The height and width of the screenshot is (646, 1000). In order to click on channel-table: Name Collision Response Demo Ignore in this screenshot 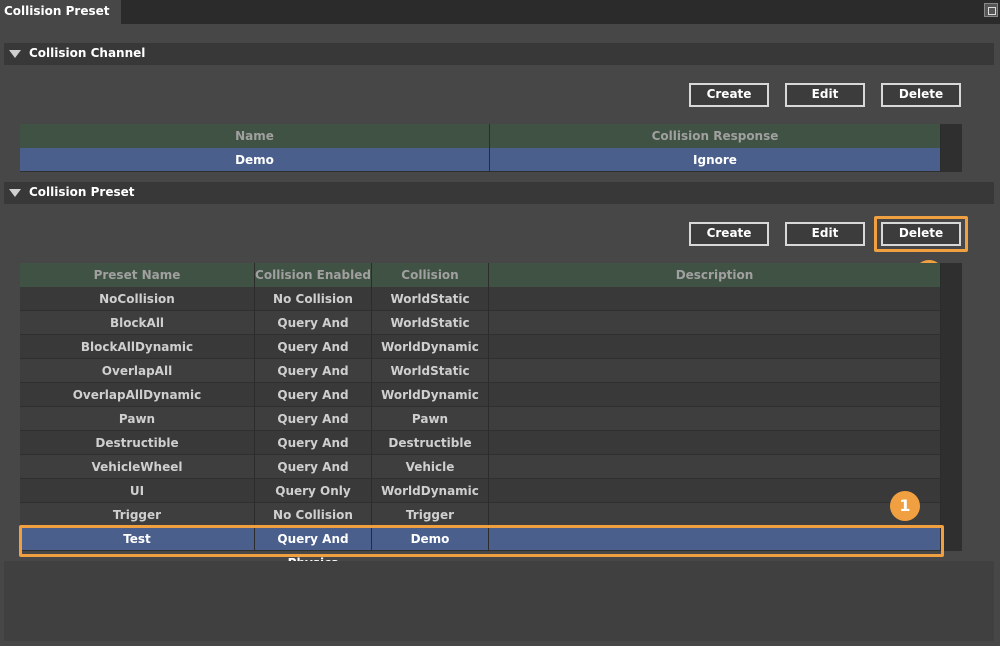, I will do `click(491, 148)`.